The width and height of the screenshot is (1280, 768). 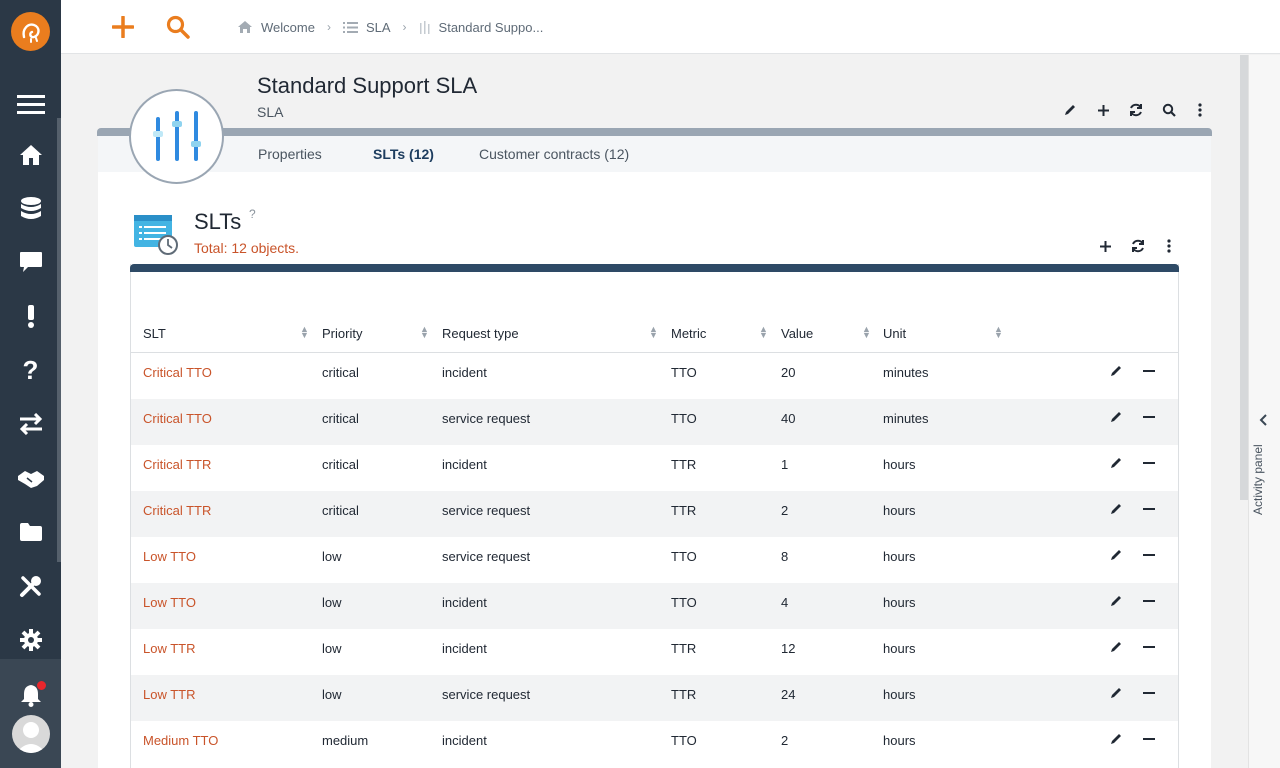 What do you see at coordinates (1070, 110) in the screenshot?
I see `edit-object-pencil-icon` at bounding box center [1070, 110].